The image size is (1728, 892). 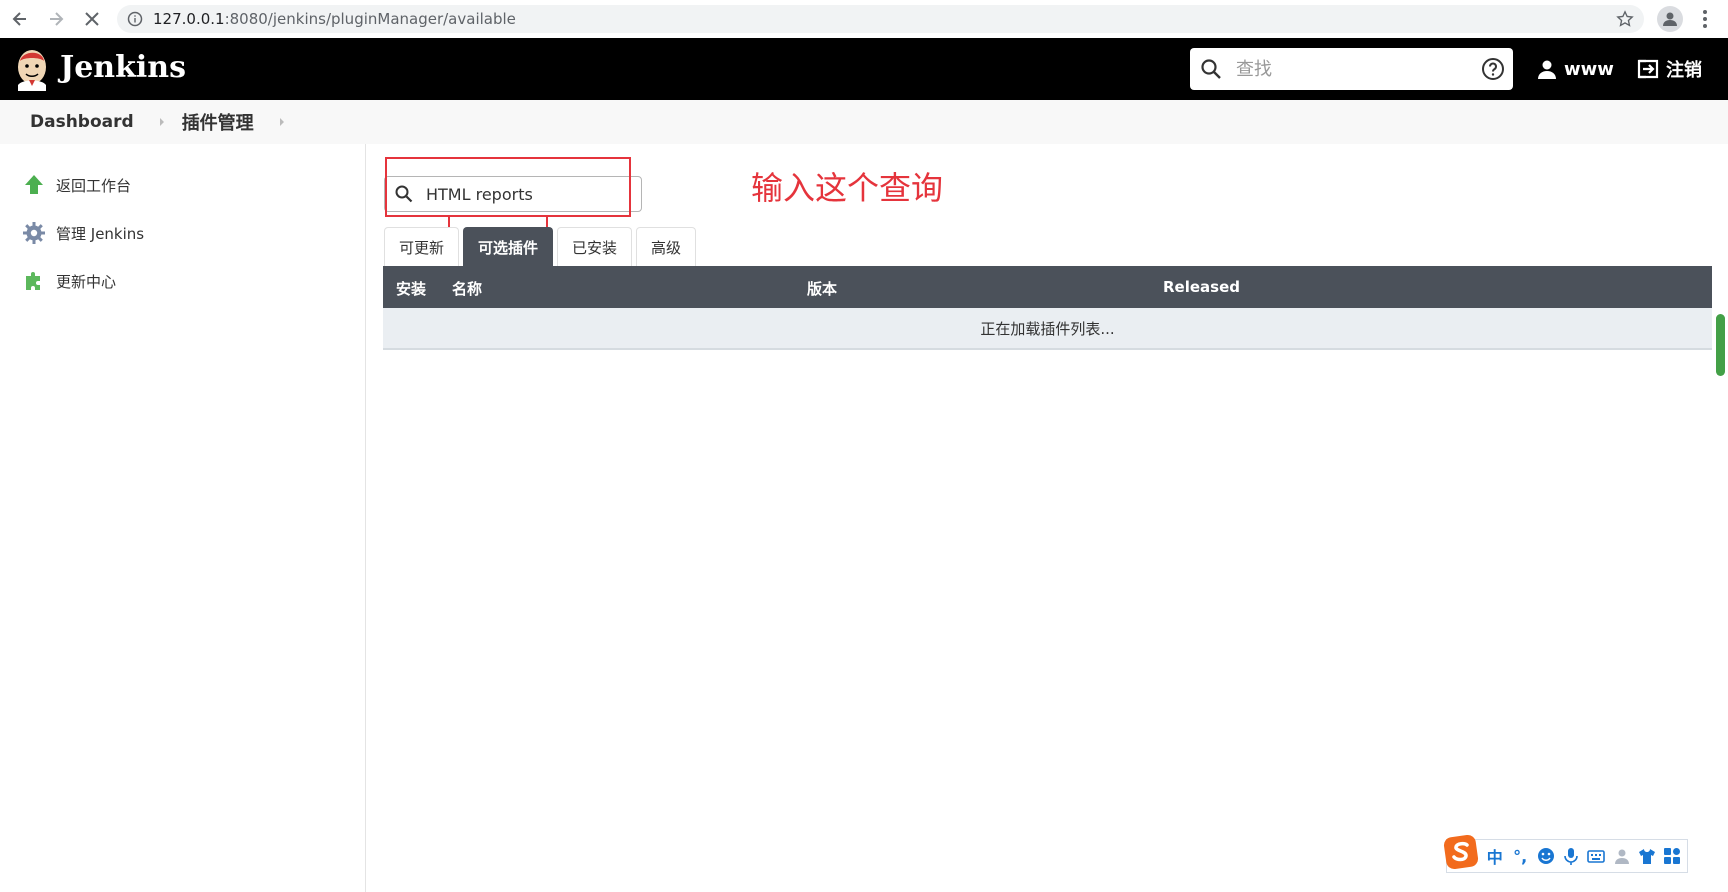 I want to click on user-name: www, so click(x=1589, y=69).